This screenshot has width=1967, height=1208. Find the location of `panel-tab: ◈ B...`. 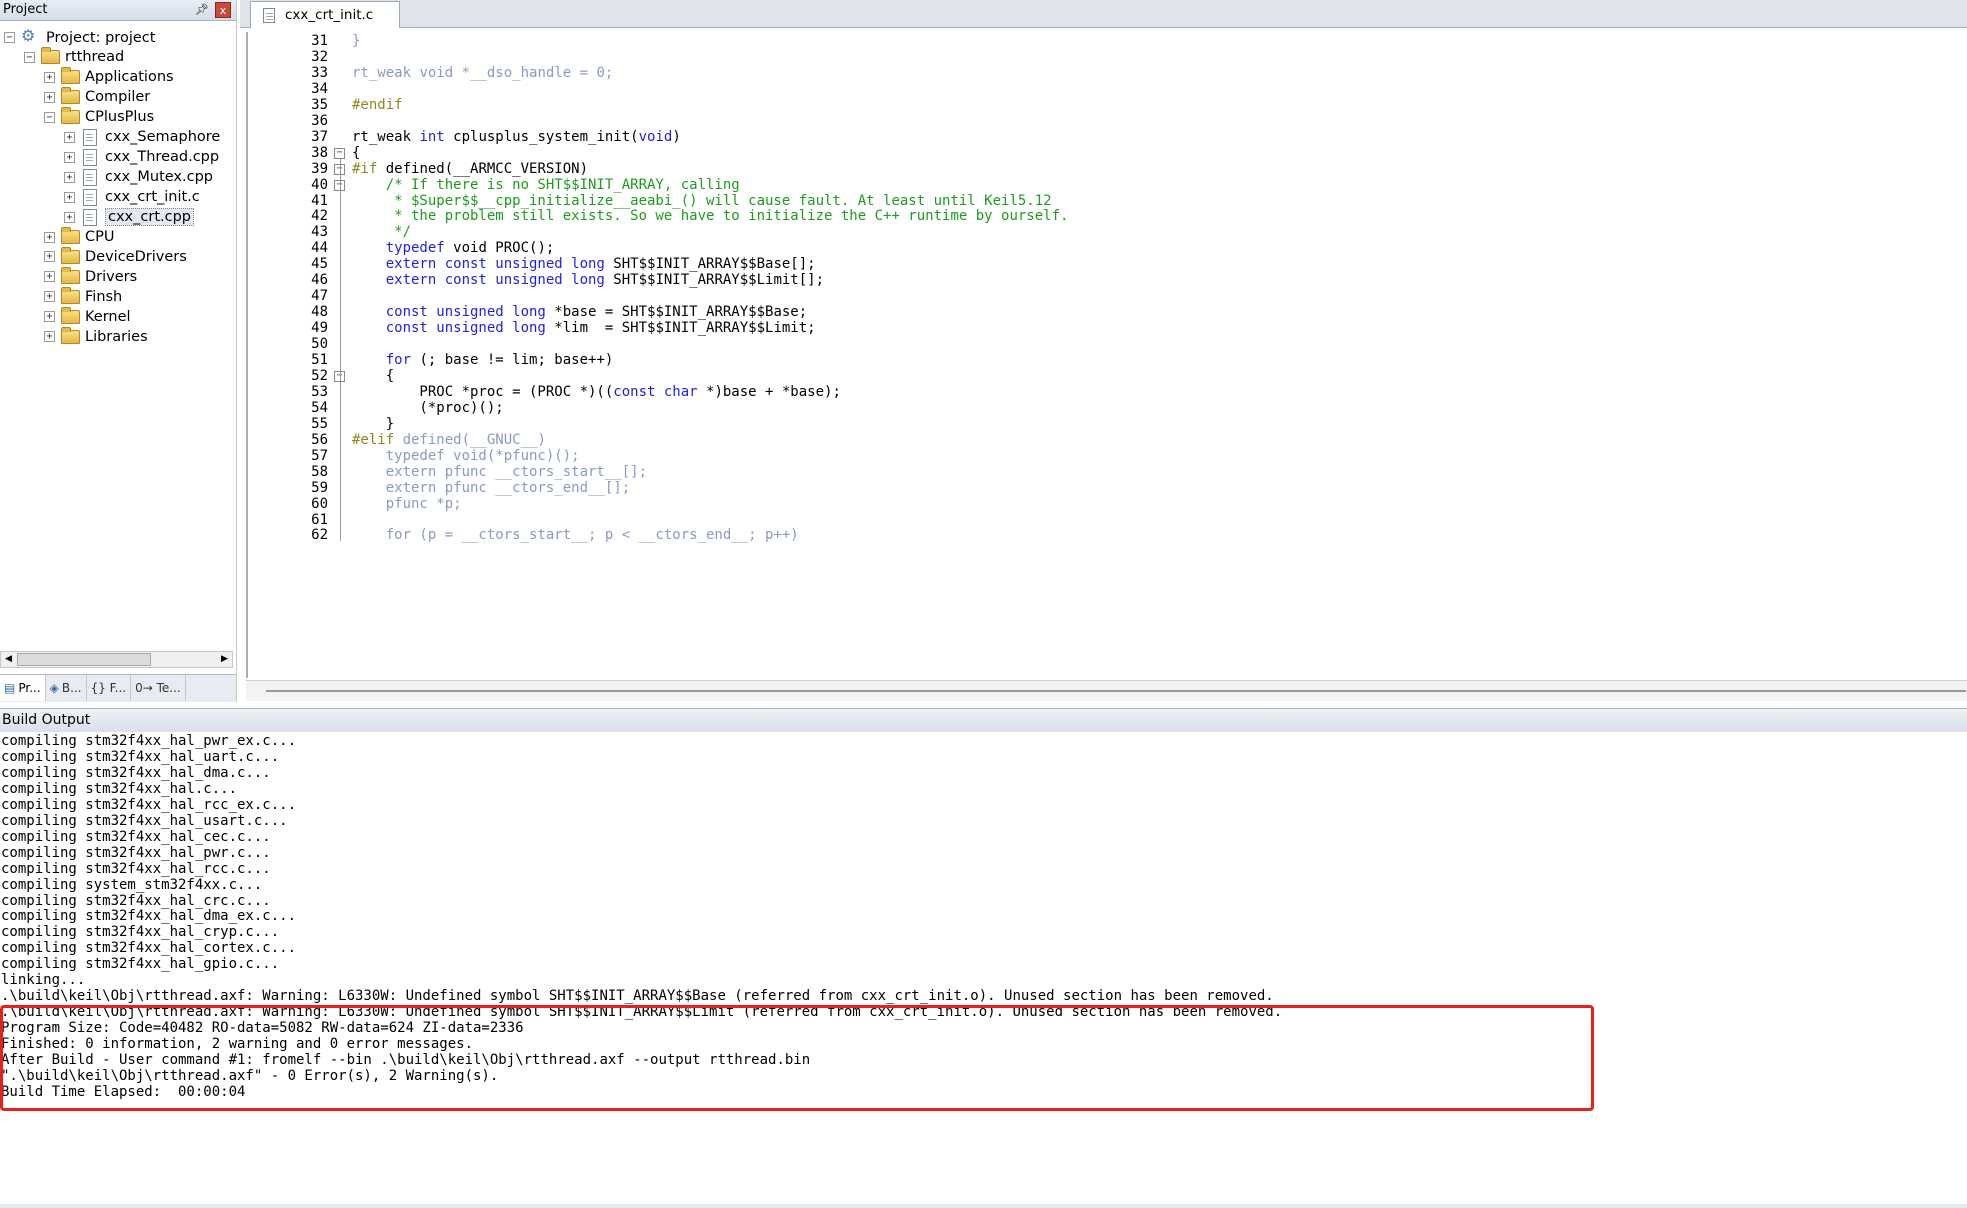

panel-tab: ◈ B... is located at coordinates (66, 688).